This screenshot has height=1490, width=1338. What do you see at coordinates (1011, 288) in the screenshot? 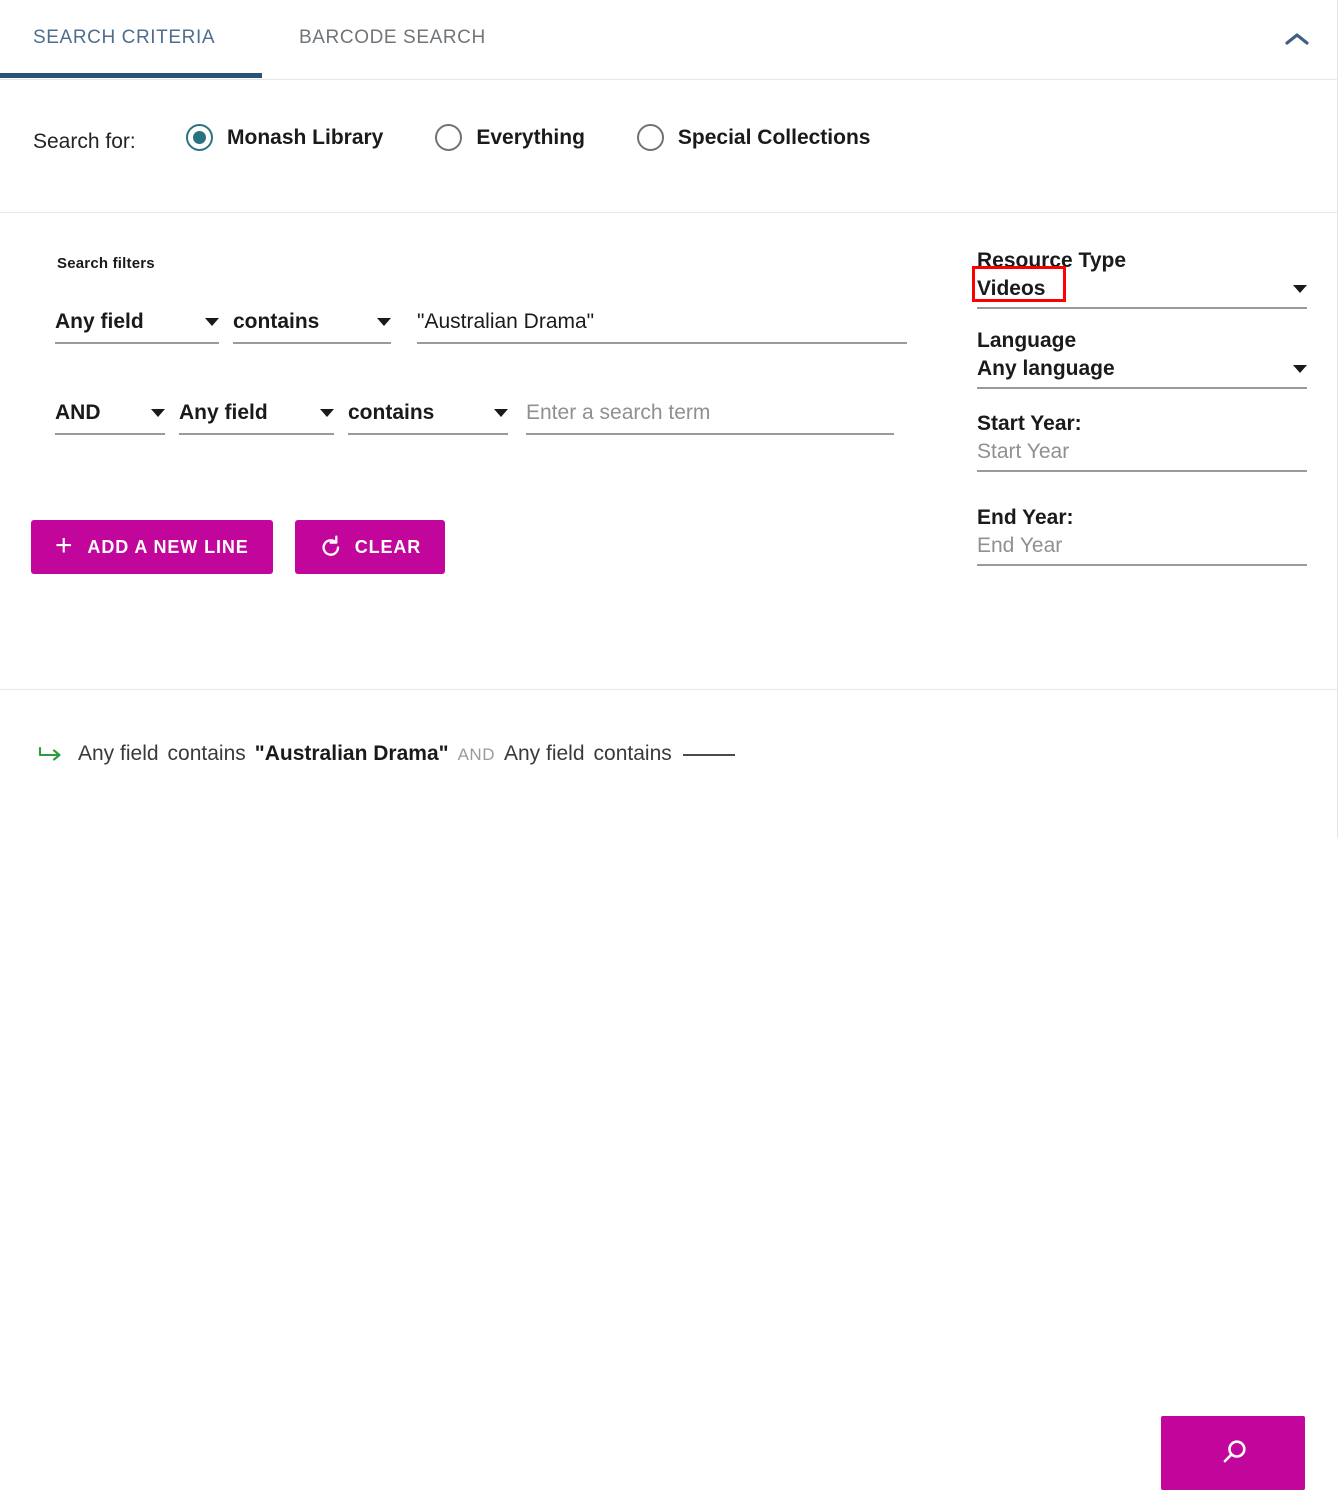
I see `resource-type-value: Videos` at bounding box center [1011, 288].